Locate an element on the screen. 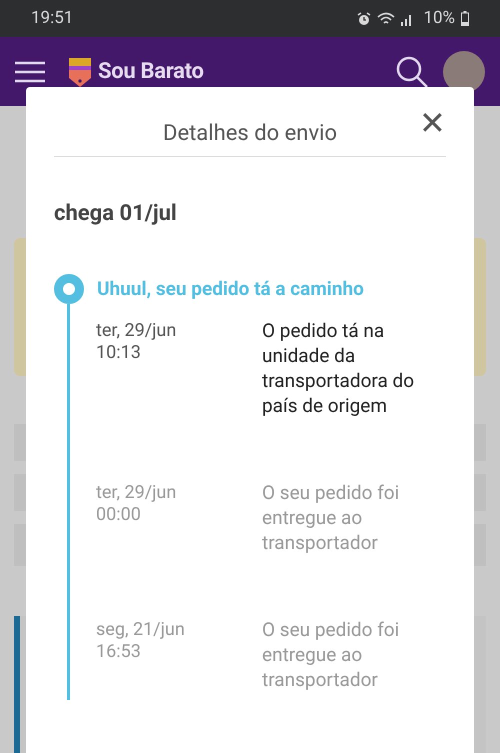 The height and width of the screenshot is (753, 500). event-description: O pedido tá na unidade da transportadora do país de origem is located at coordinates (339, 368).